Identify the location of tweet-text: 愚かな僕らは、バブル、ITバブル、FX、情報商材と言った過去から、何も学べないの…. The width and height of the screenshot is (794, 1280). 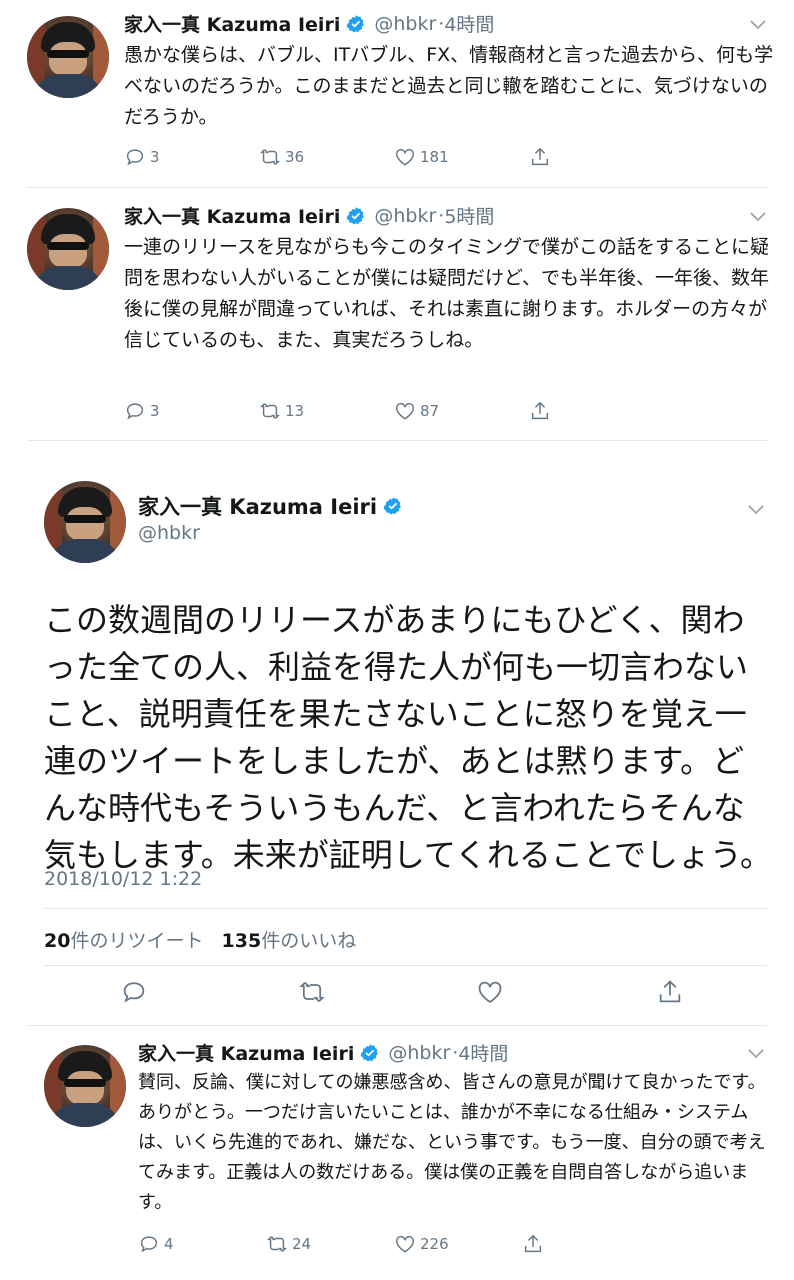
(449, 86).